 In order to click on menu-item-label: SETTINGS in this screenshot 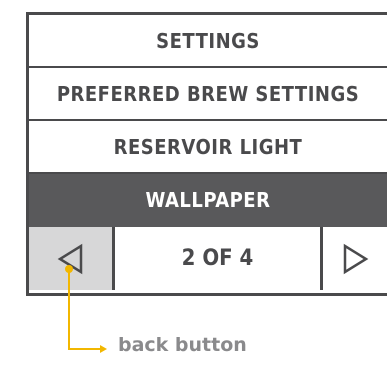, I will do `click(208, 40)`.